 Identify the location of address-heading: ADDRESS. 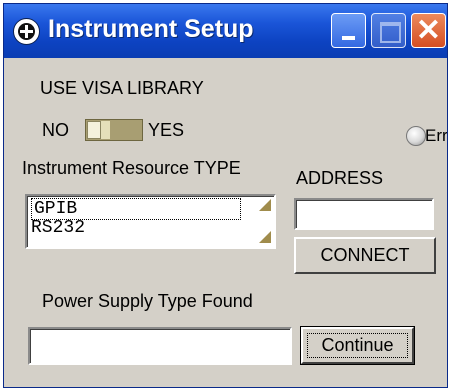
(340, 178).